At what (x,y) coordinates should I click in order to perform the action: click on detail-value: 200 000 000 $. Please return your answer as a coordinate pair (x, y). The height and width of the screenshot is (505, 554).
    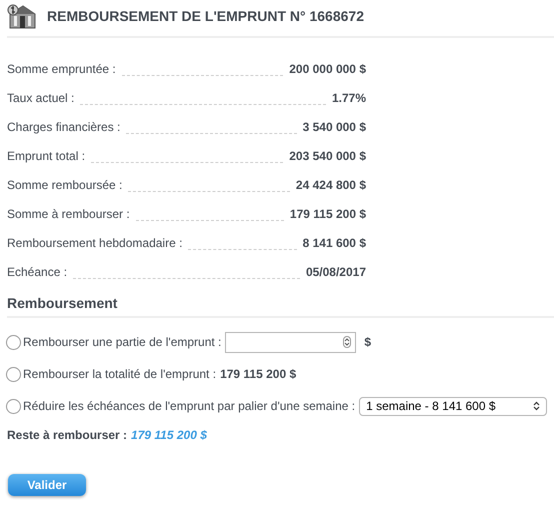
    Looking at the image, I should click on (327, 69).